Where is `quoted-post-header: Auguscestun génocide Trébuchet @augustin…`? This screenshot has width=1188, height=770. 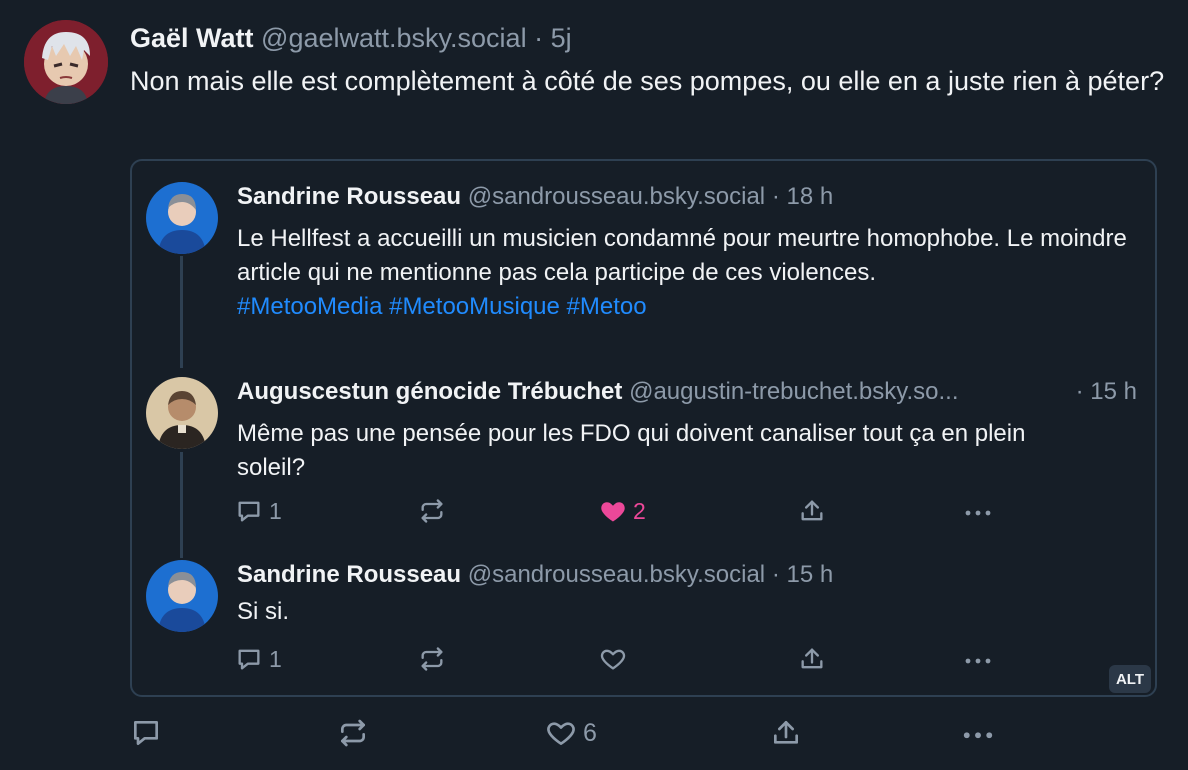 quoted-post-header: Auguscestun génocide Trébuchet @augustin… is located at coordinates (687, 392).